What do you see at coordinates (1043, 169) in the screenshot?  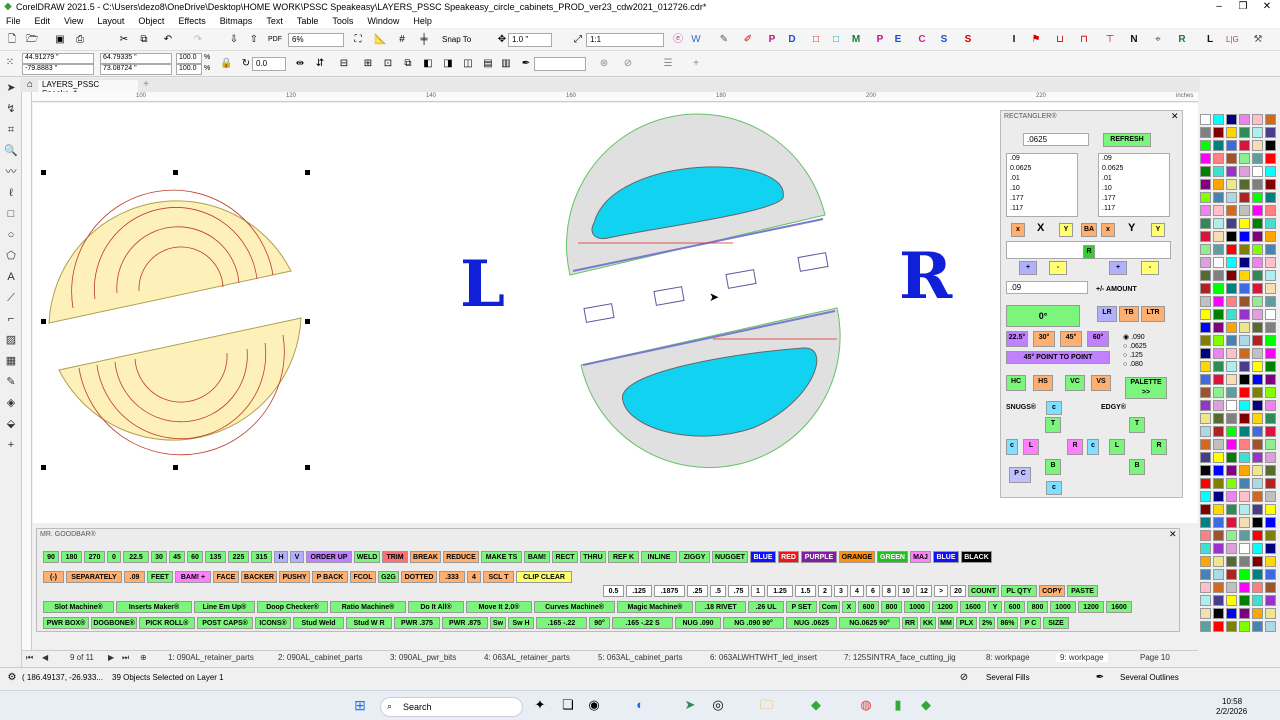 I see `list-item: 0.0625` at bounding box center [1043, 169].